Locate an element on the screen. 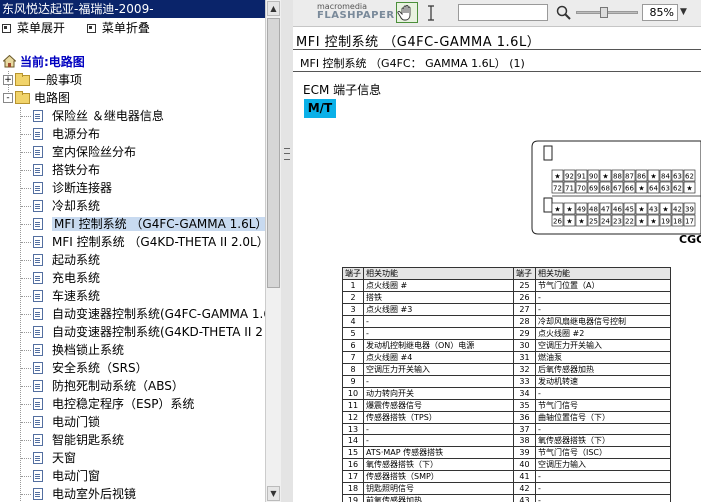 The height and width of the screenshot is (502, 701). table-cell: 19 is located at coordinates (353, 498).